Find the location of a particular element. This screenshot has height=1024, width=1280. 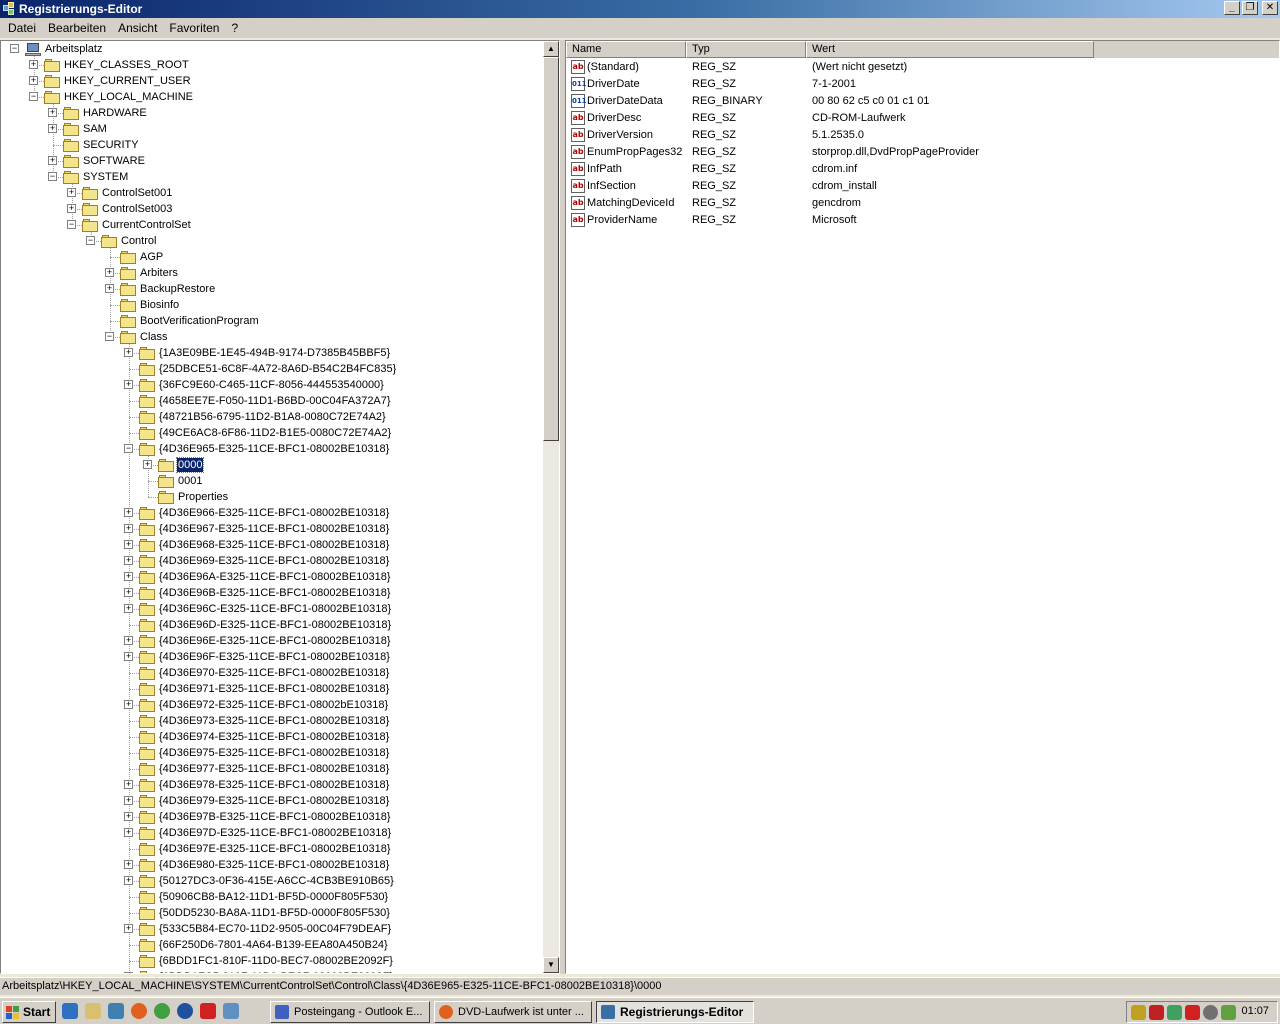

tree-item: {4D36E971-E325-11CE-BFC1-08002BE10318} is located at coordinates (264, 689).